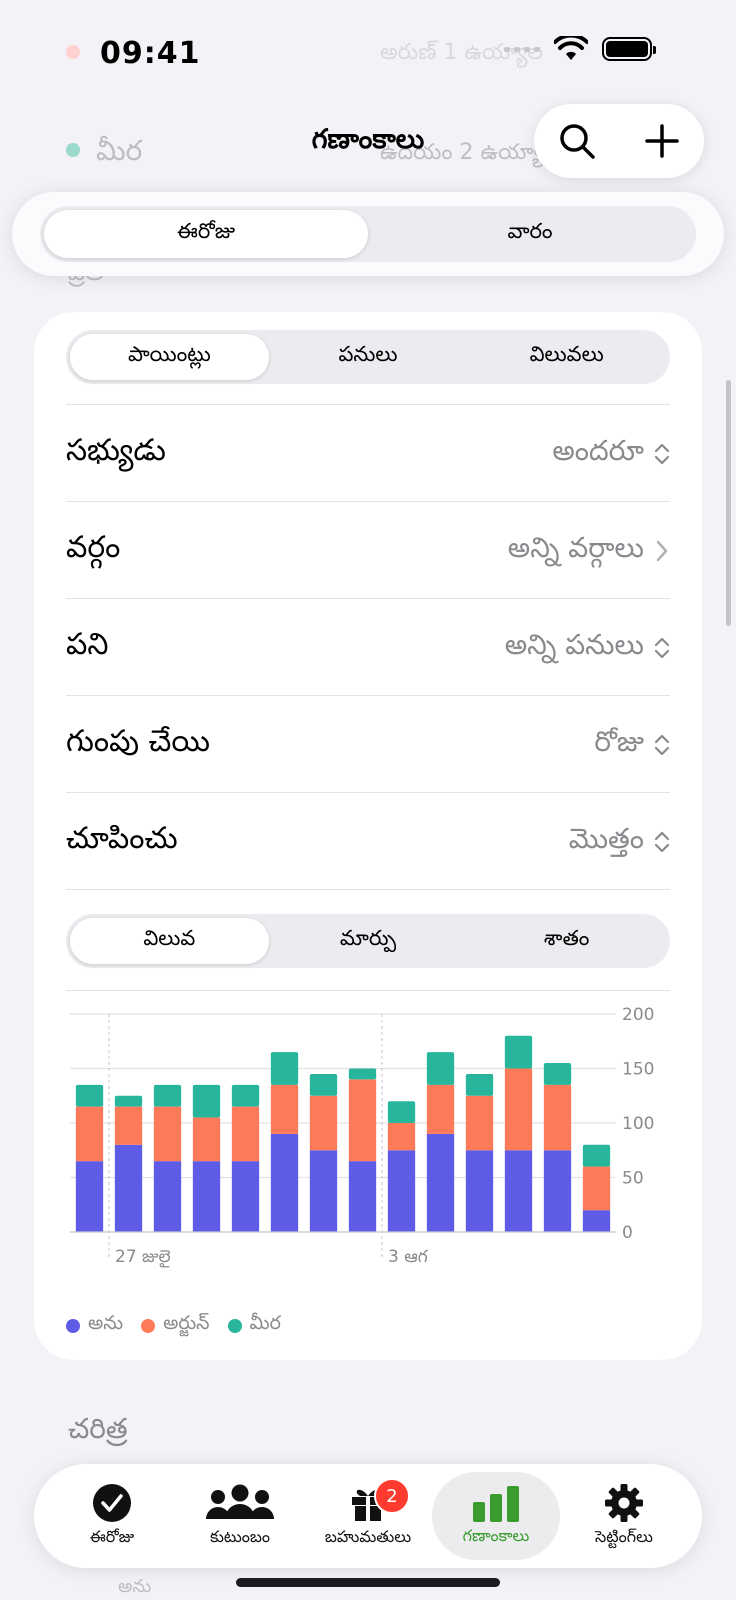  I want to click on bar-chart-icon, so click(496, 1503).